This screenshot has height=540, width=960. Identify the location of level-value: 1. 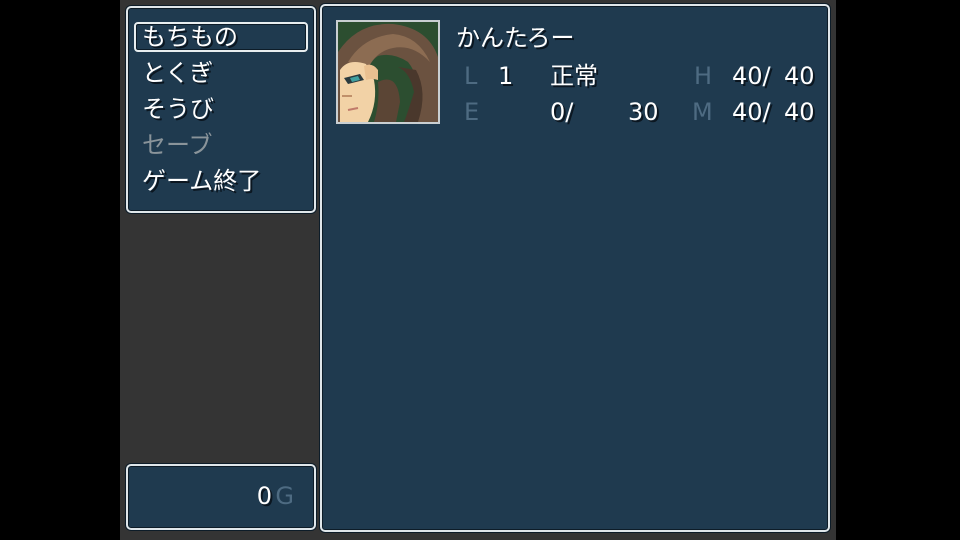
(506, 76).